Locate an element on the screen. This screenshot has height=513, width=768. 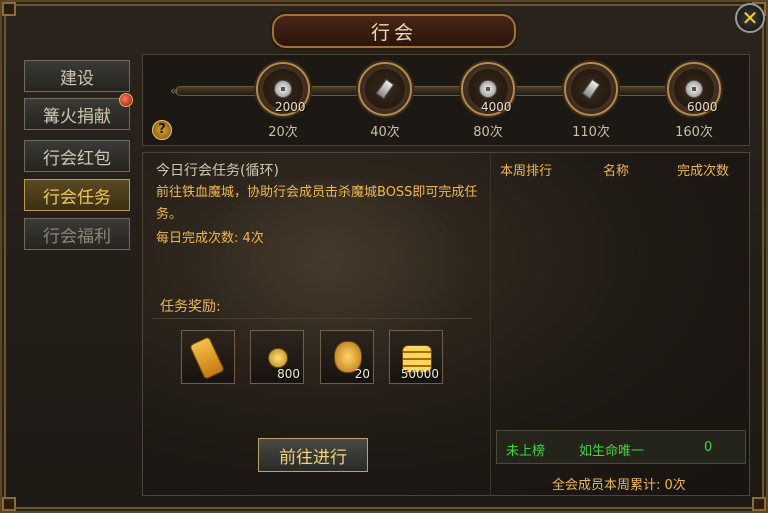
my-rank-count: 0 is located at coordinates (708, 447).